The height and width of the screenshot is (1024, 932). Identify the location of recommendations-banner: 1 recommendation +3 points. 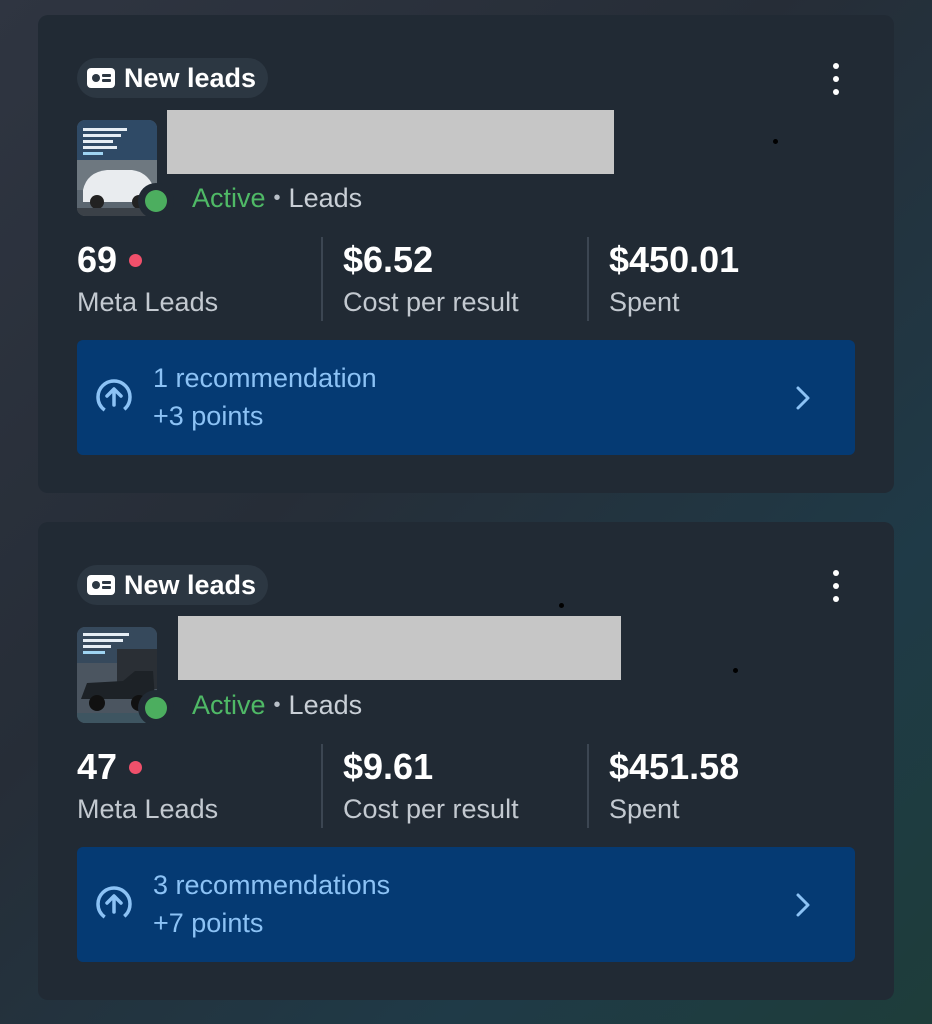
(466, 397).